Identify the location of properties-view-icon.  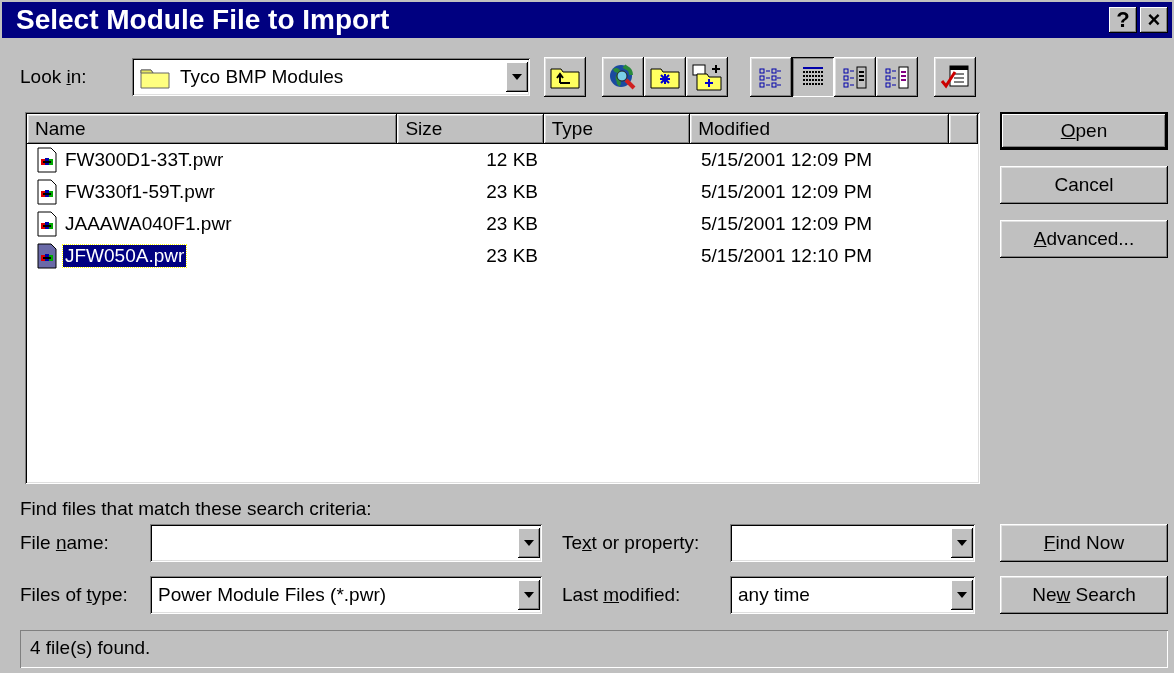
(855, 77).